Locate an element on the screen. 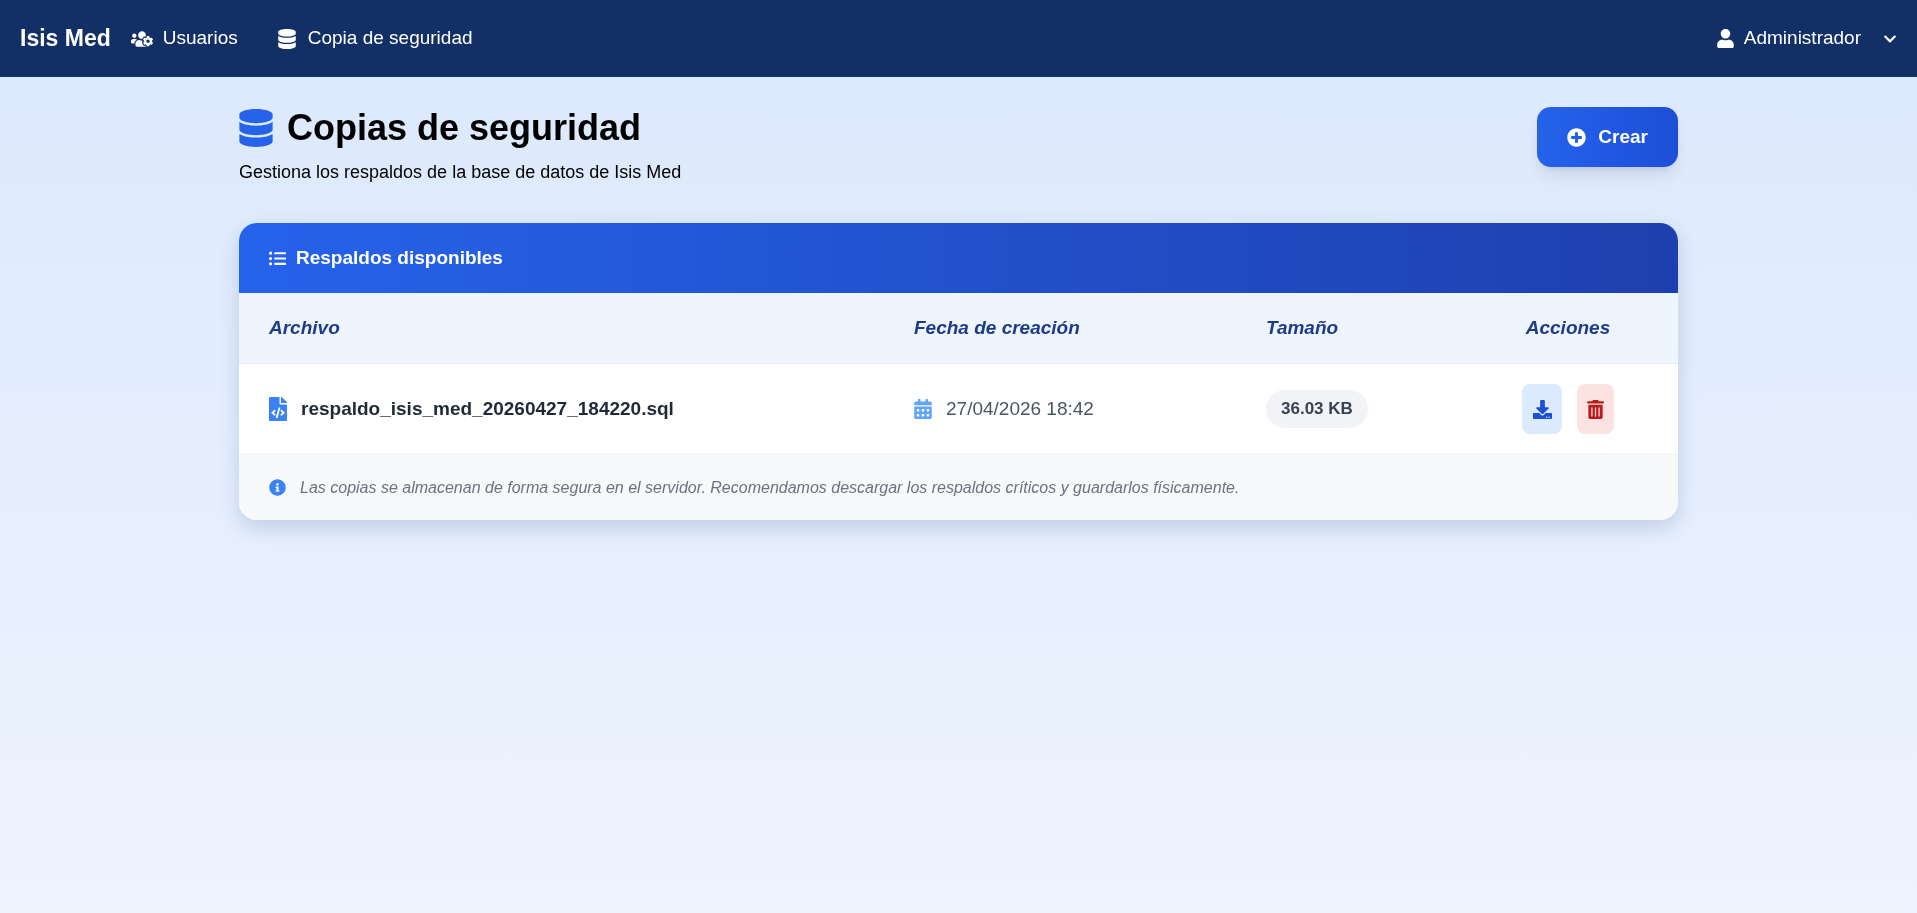  card-title: Respaldos disponibles is located at coordinates (399, 257).